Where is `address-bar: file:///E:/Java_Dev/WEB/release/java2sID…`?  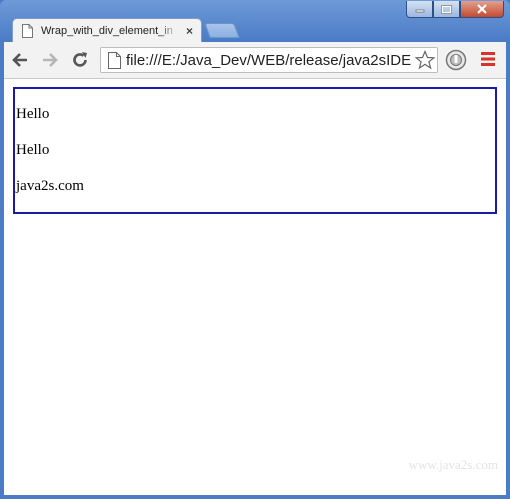
address-bar: file:///E:/Java_Dev/WEB/release/java2sID… is located at coordinates (269, 60).